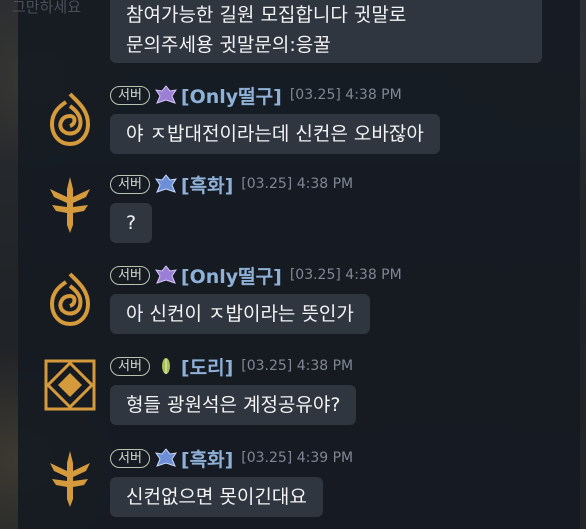  Describe the element at coordinates (233, 405) in the screenshot. I see `message-bubble: 형들 광원석은 계정공유야?` at that location.